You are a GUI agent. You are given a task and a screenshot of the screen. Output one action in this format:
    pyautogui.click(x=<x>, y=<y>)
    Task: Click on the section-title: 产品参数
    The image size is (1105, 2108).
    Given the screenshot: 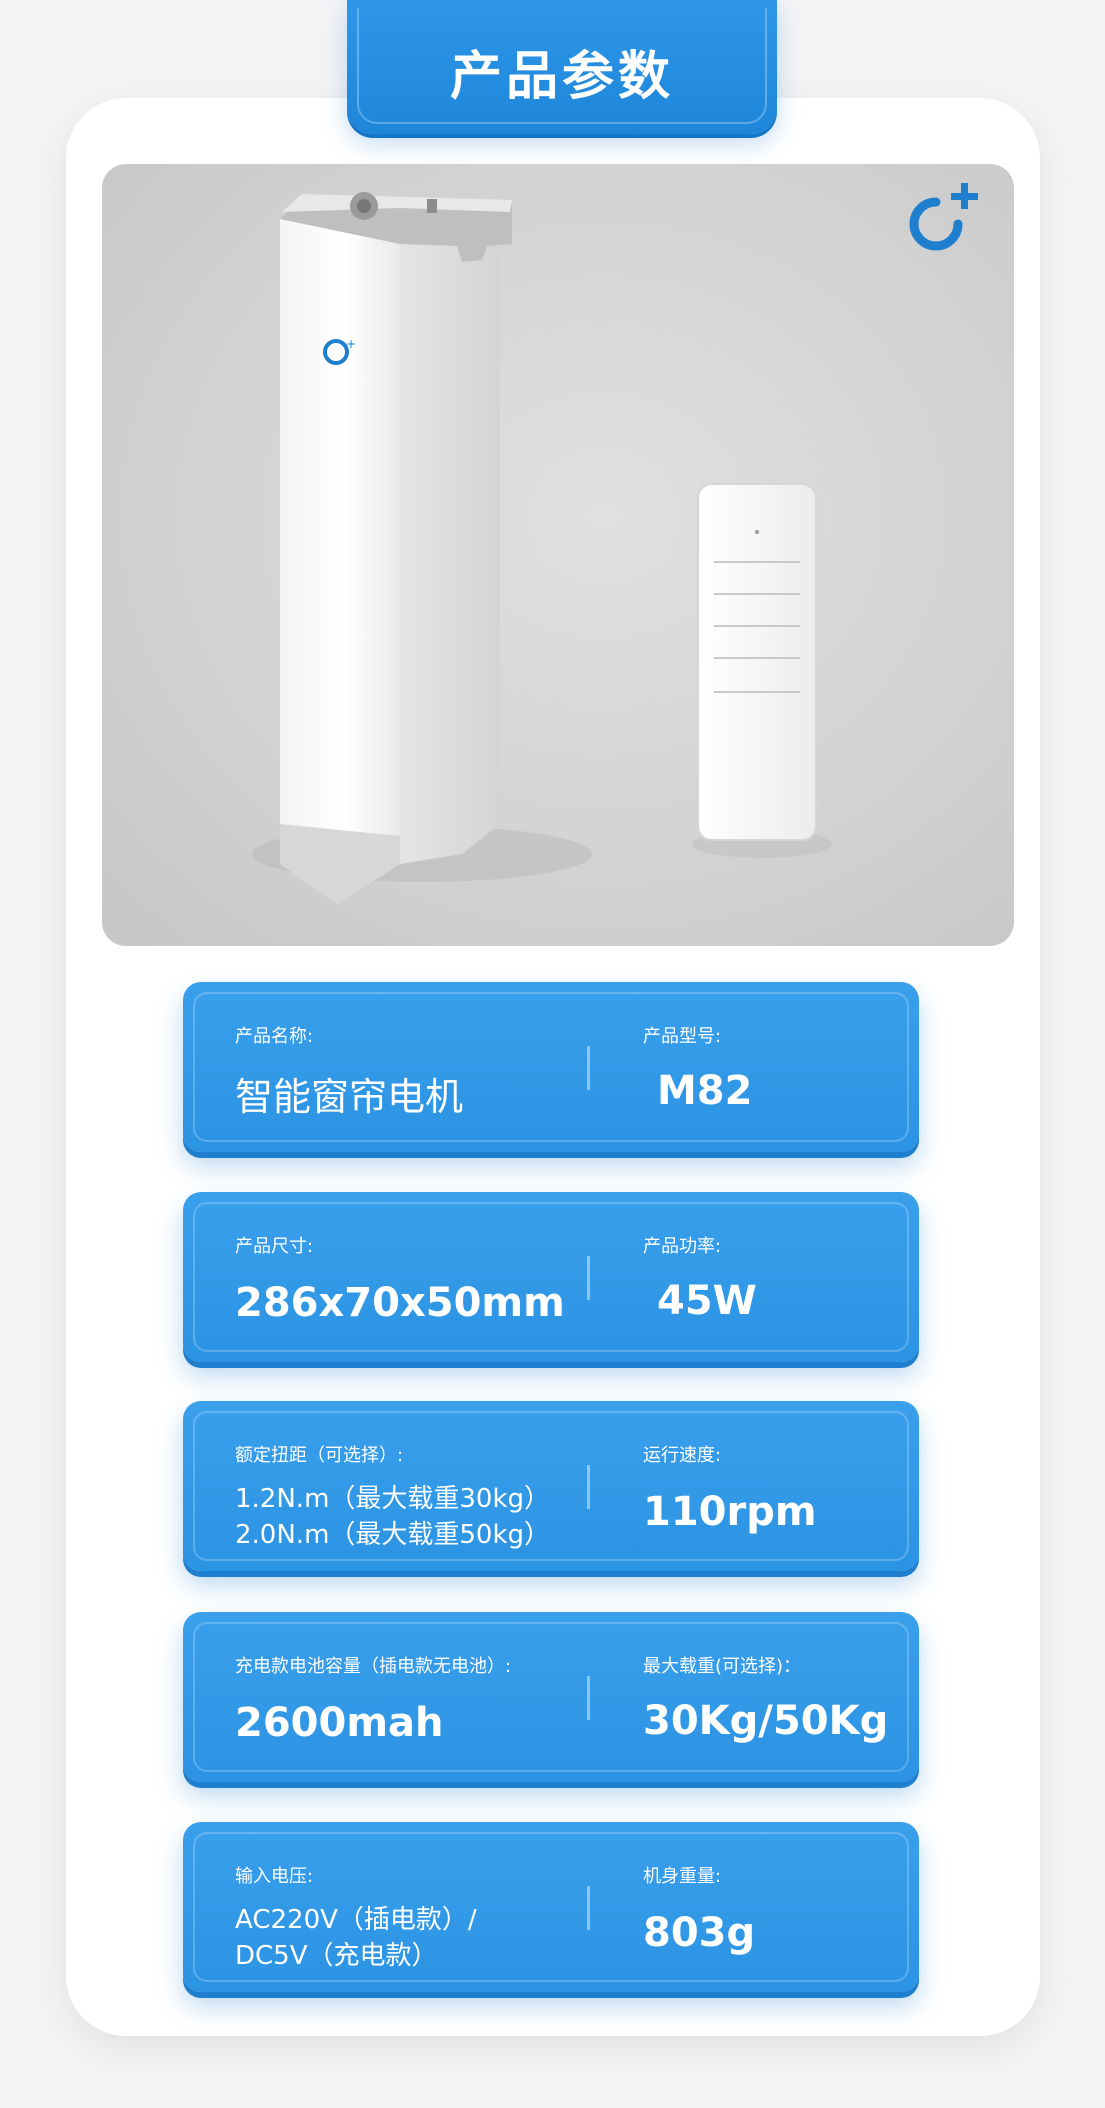 What is the action you would take?
    pyautogui.click(x=561, y=76)
    